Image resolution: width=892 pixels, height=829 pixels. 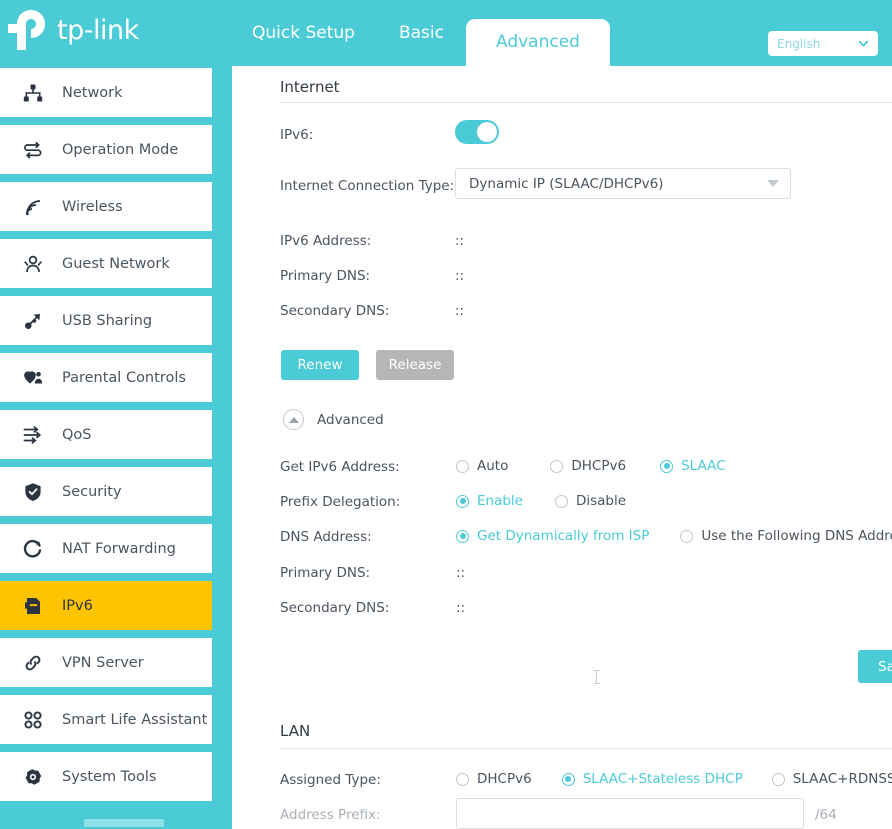 I want to click on radio-get-ipv6-dhcpv6: DHCPv6, so click(x=588, y=466).